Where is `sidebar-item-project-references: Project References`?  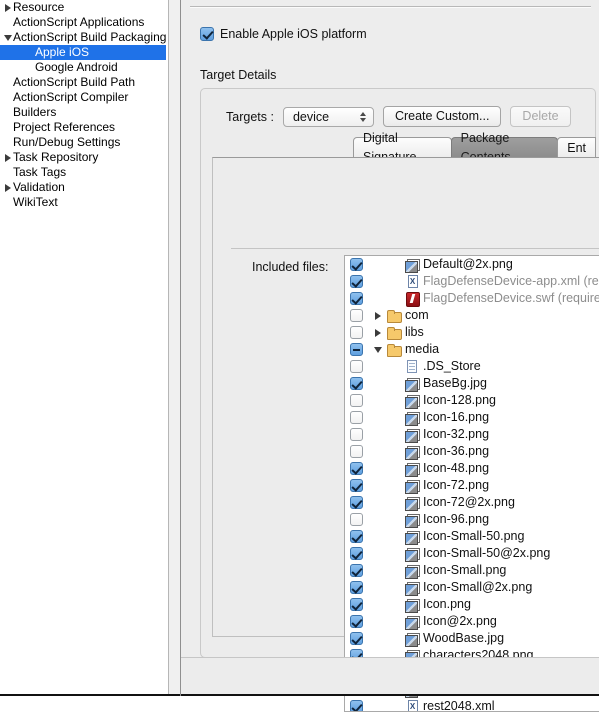
sidebar-item-project-references: Project References is located at coordinates (83, 127).